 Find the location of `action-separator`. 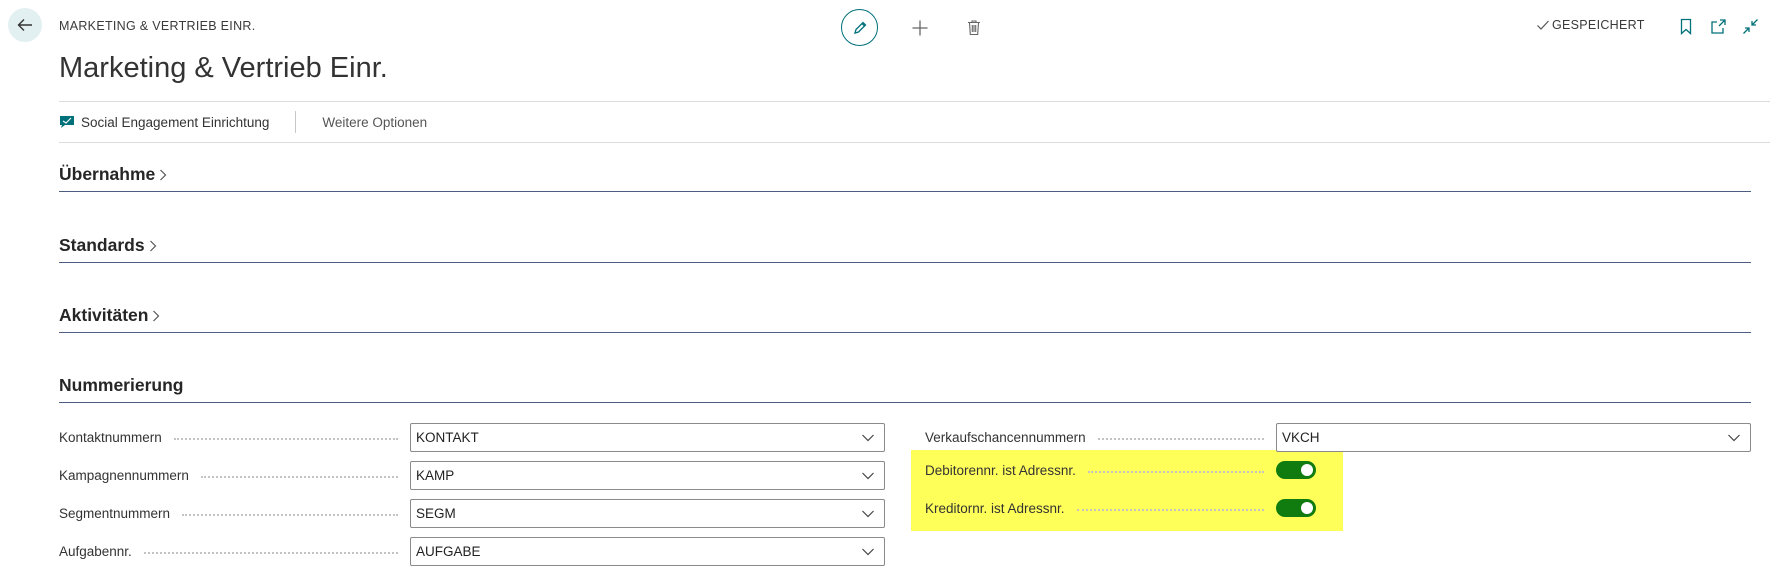

action-separator is located at coordinates (296, 122).